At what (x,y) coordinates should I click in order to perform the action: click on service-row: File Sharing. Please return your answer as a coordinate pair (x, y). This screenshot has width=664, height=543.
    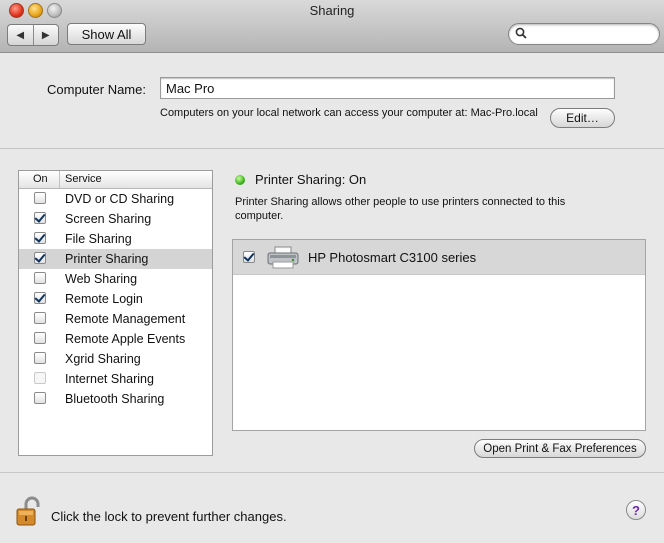
    Looking at the image, I should click on (115, 239).